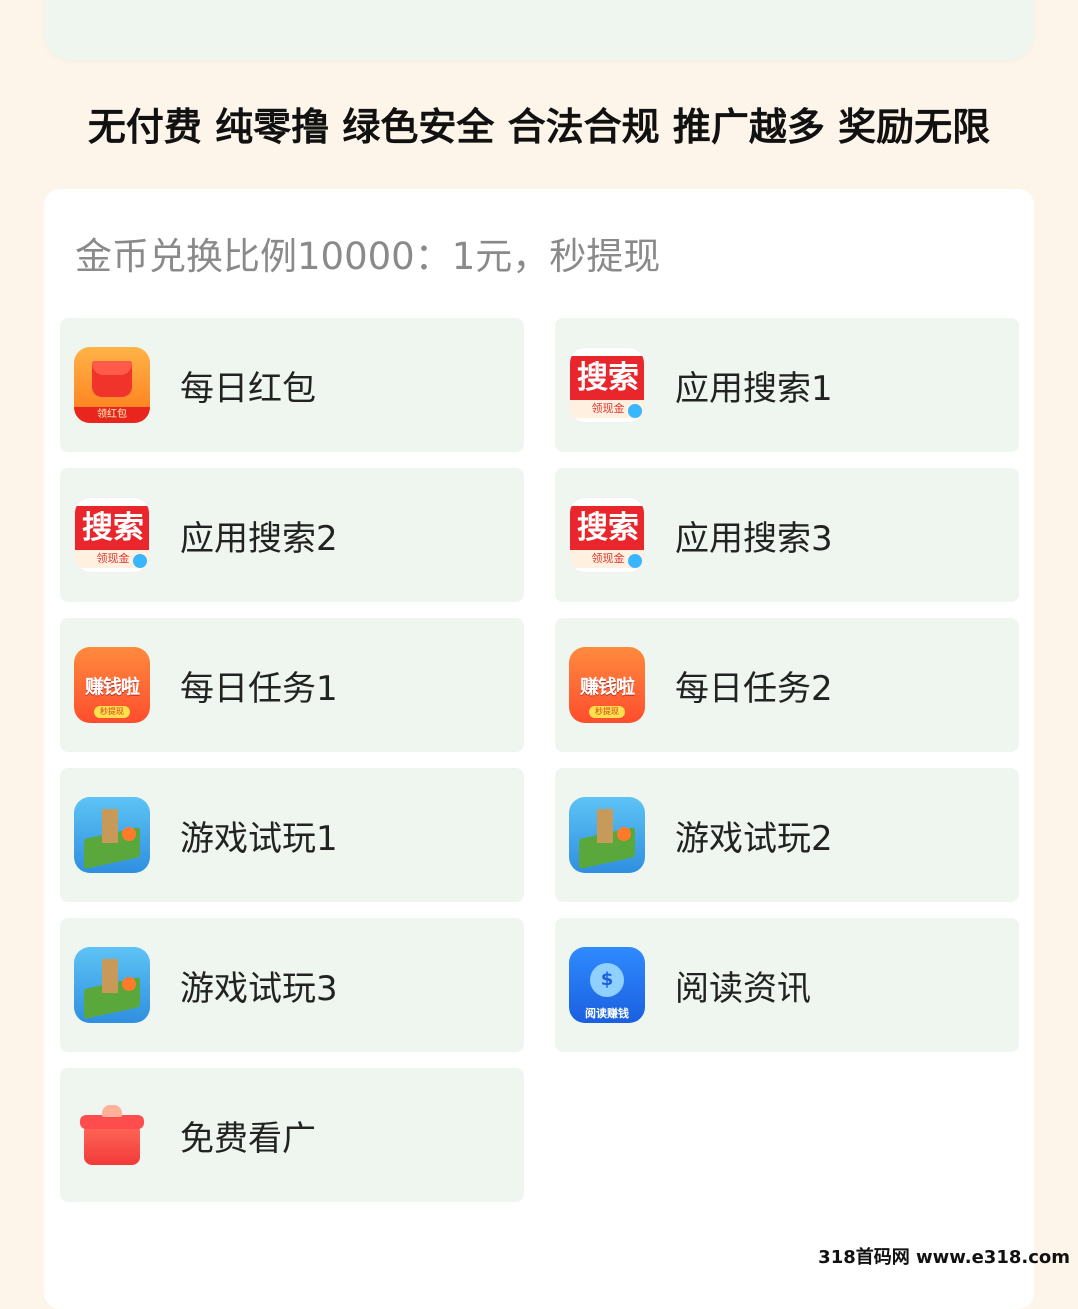 This screenshot has height=1309, width=1078. Describe the element at coordinates (754, 688) in the screenshot. I see `tile-label: 每日任务2` at that location.